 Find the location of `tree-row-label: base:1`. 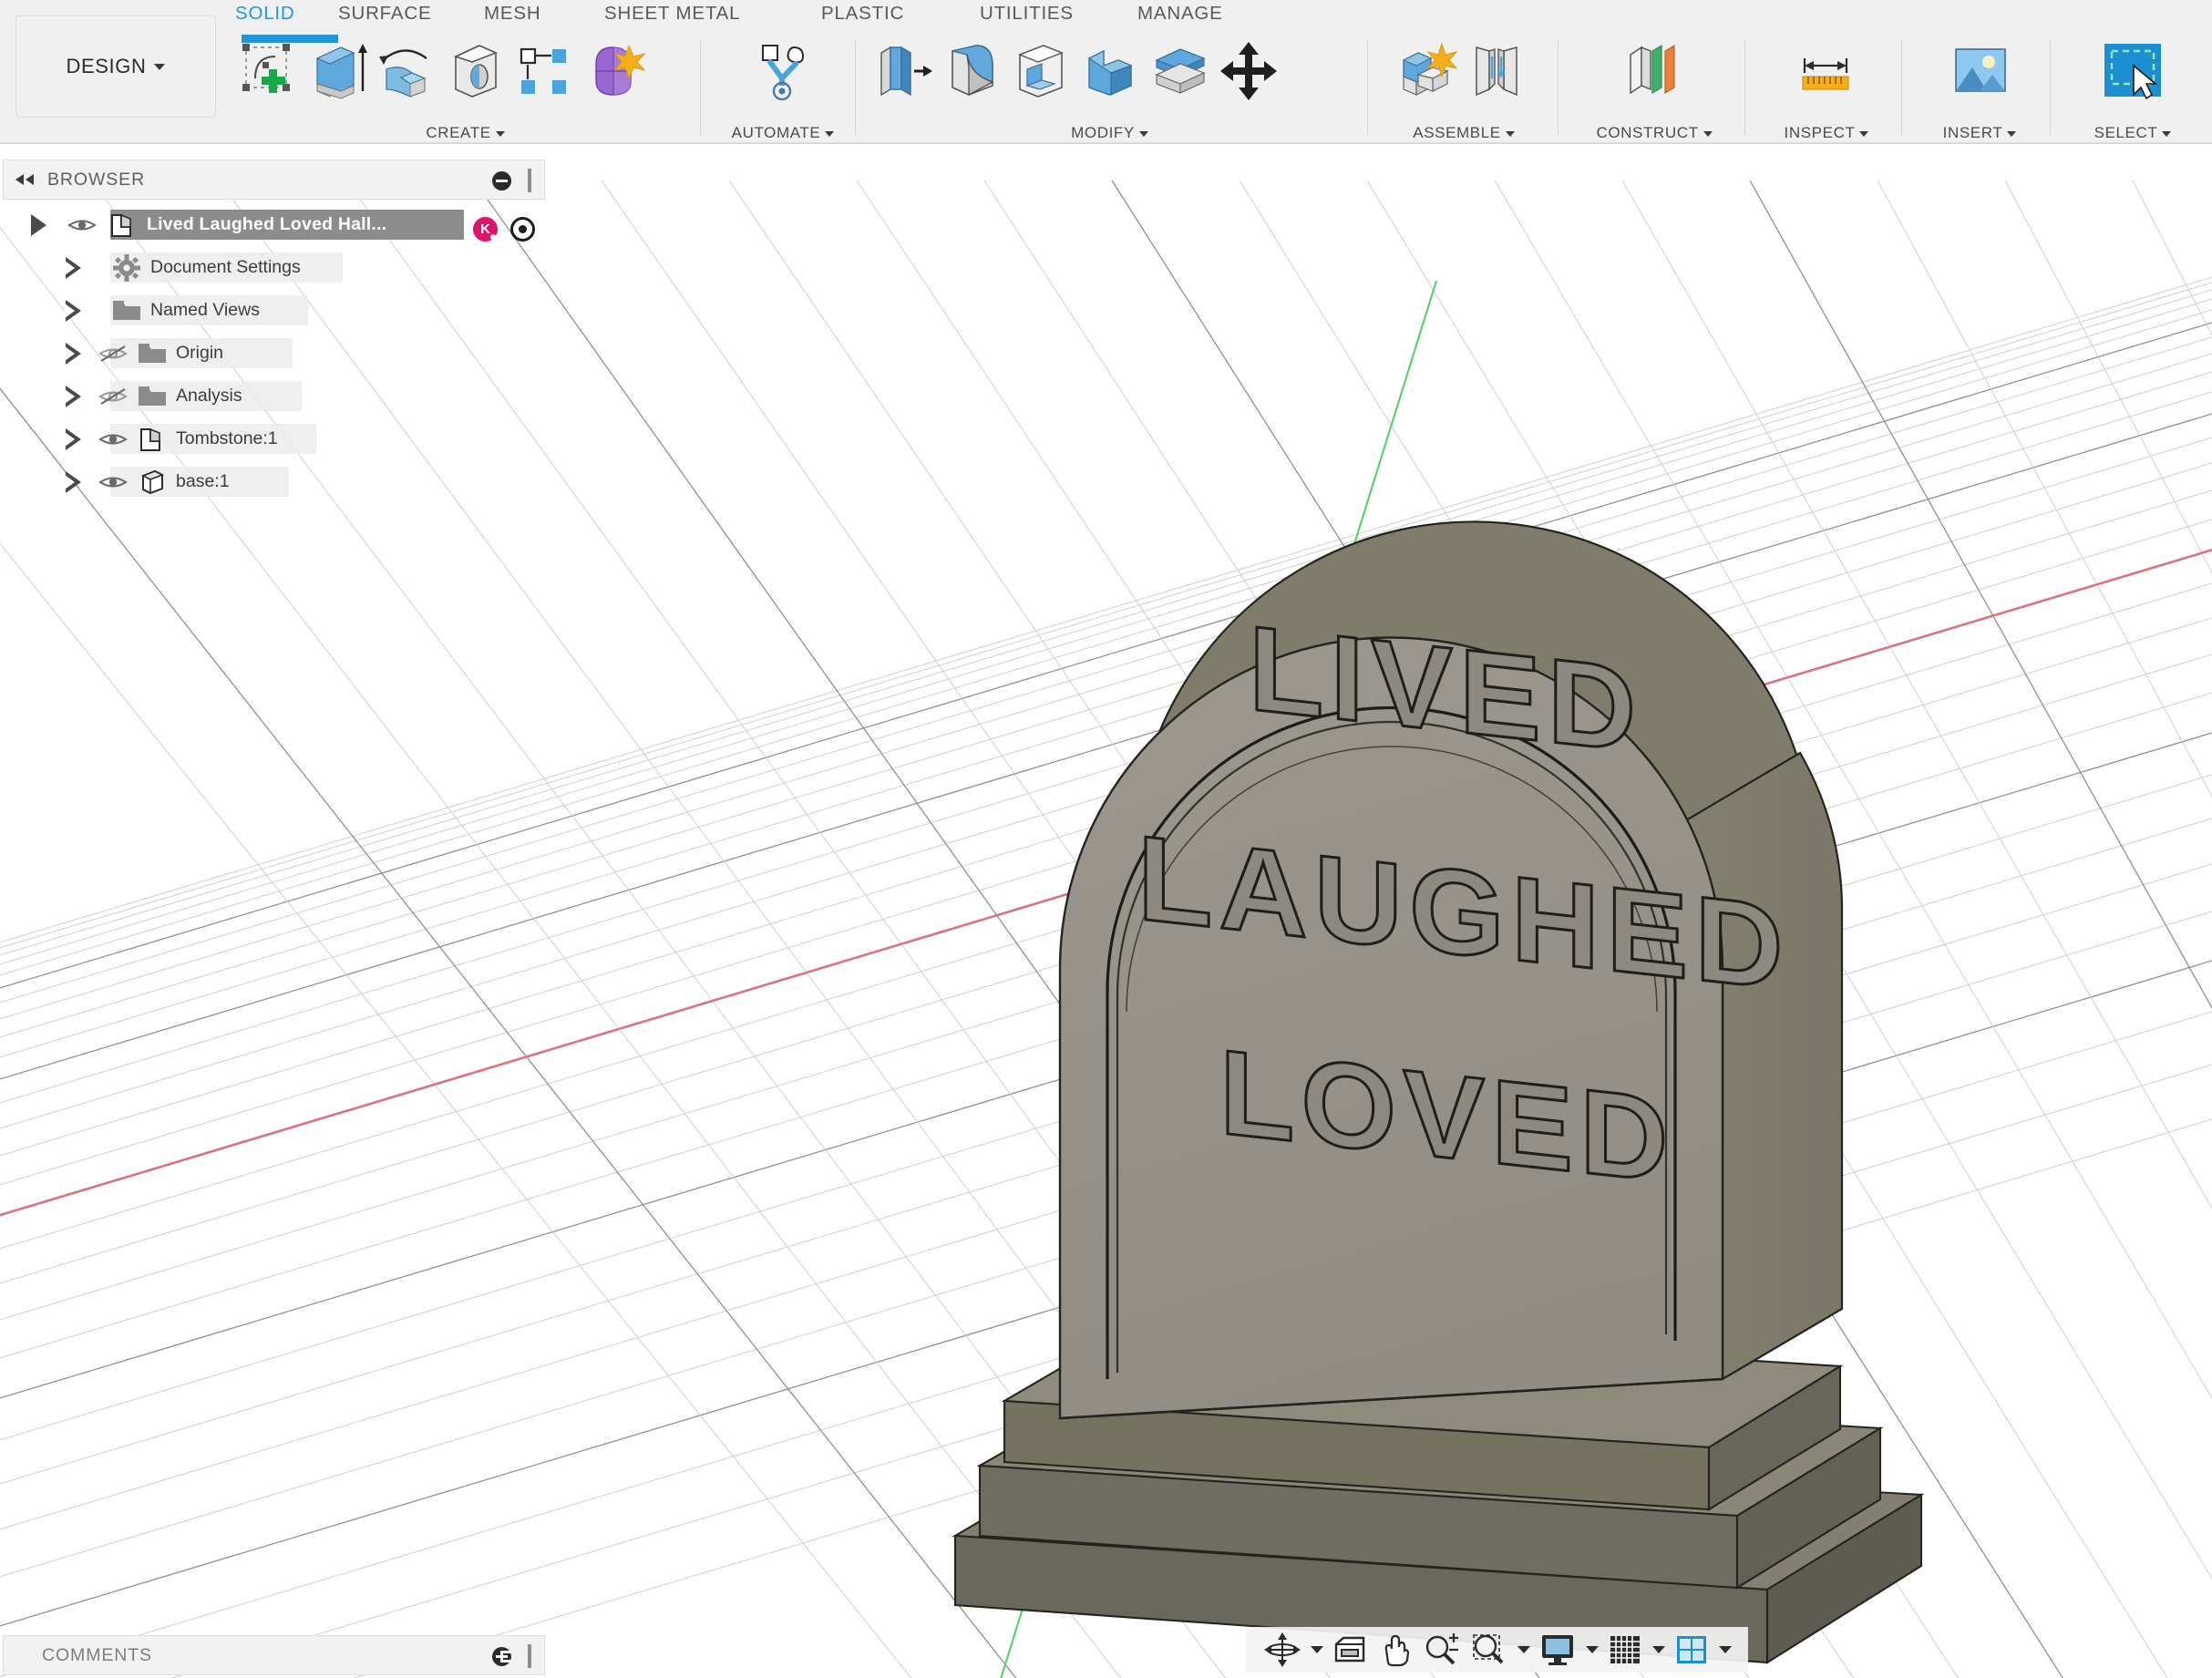

tree-row-label: base:1 is located at coordinates (203, 481).